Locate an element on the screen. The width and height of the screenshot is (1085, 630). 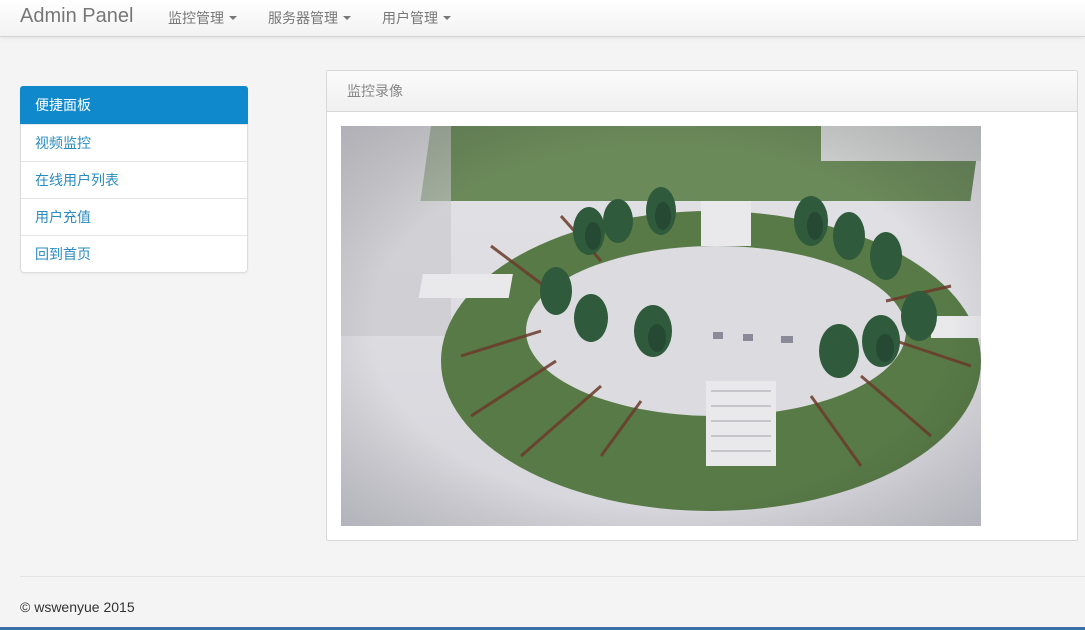
sidebar-nav: 便捷面板 视频监控 在线用户列表 用户充值 回到首页 is located at coordinates (134, 179).